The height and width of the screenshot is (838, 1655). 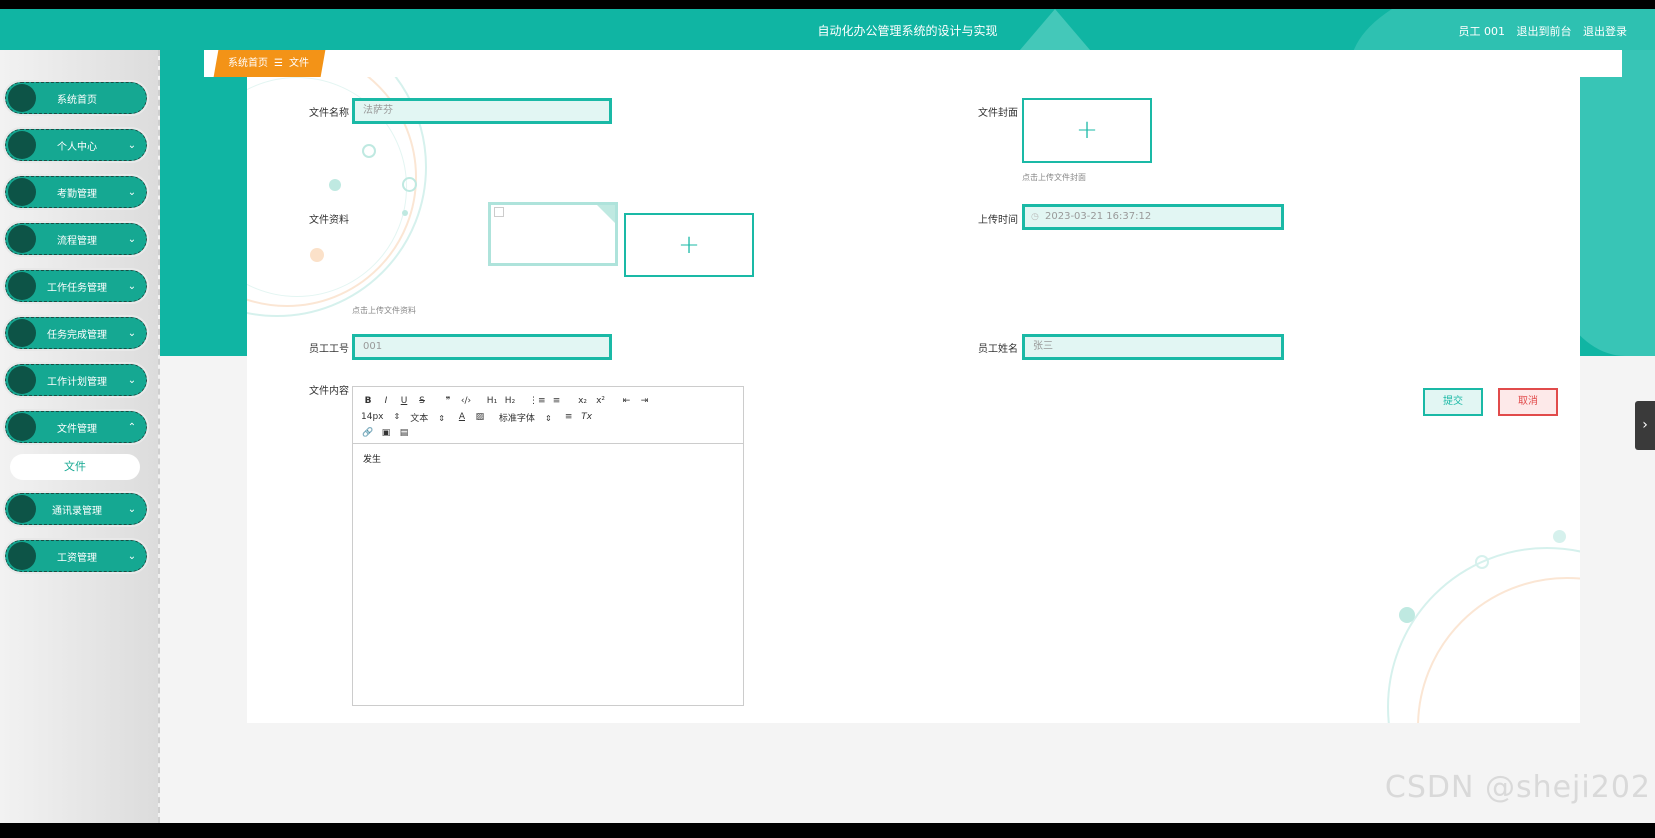 What do you see at coordinates (583, 401) in the screenshot?
I see `subscript-button: x₂` at bounding box center [583, 401].